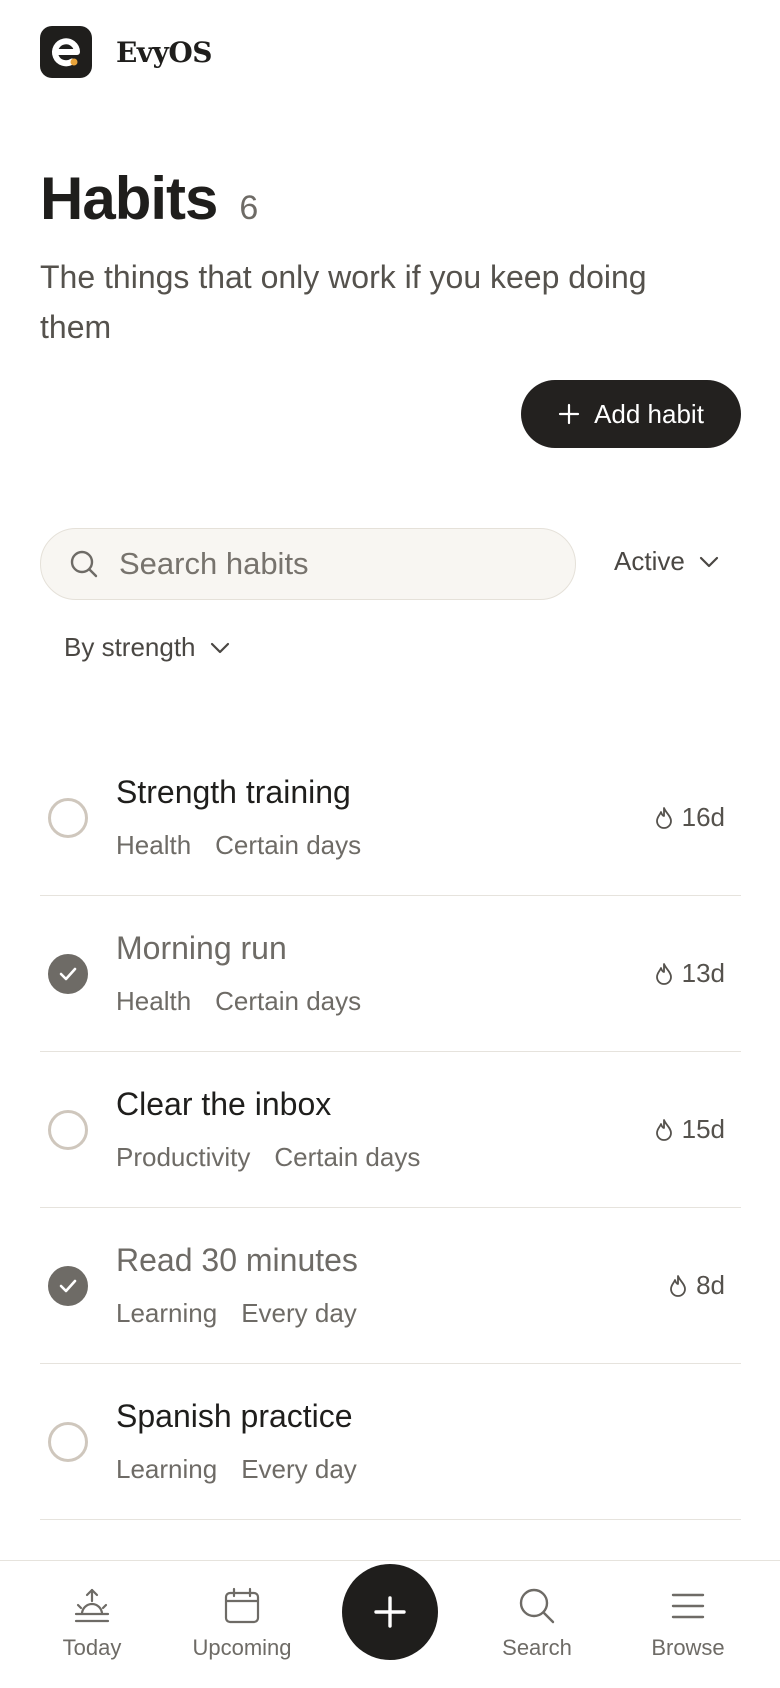 The height and width of the screenshot is (1688, 780). What do you see at coordinates (688, 1647) in the screenshot?
I see `tab-browse-label: Browse` at bounding box center [688, 1647].